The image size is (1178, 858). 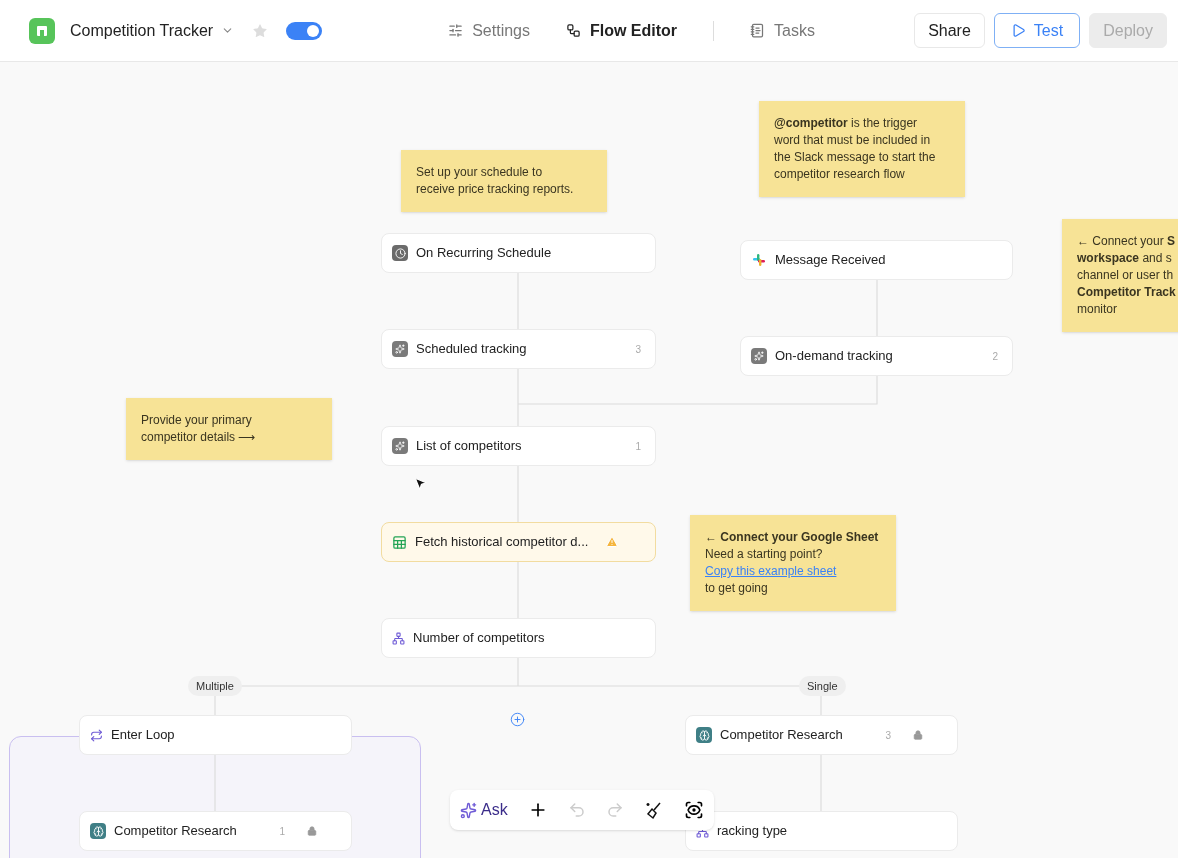 What do you see at coordinates (764, 554) in the screenshot?
I see `note-text: Need a starting point?` at bounding box center [764, 554].